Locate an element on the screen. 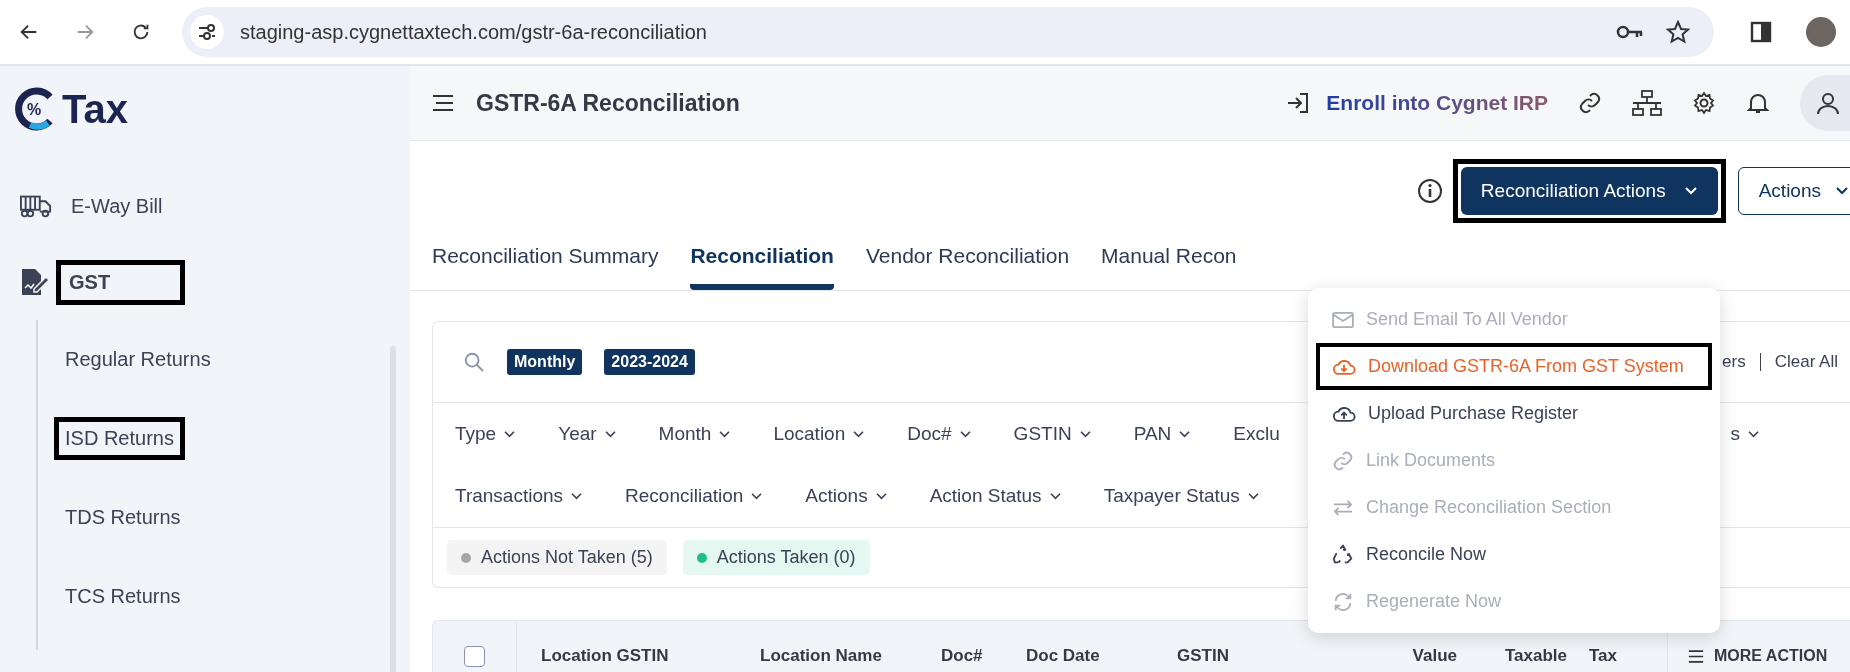 The image size is (1850, 672). document-pen-icon is located at coordinates (35, 282).